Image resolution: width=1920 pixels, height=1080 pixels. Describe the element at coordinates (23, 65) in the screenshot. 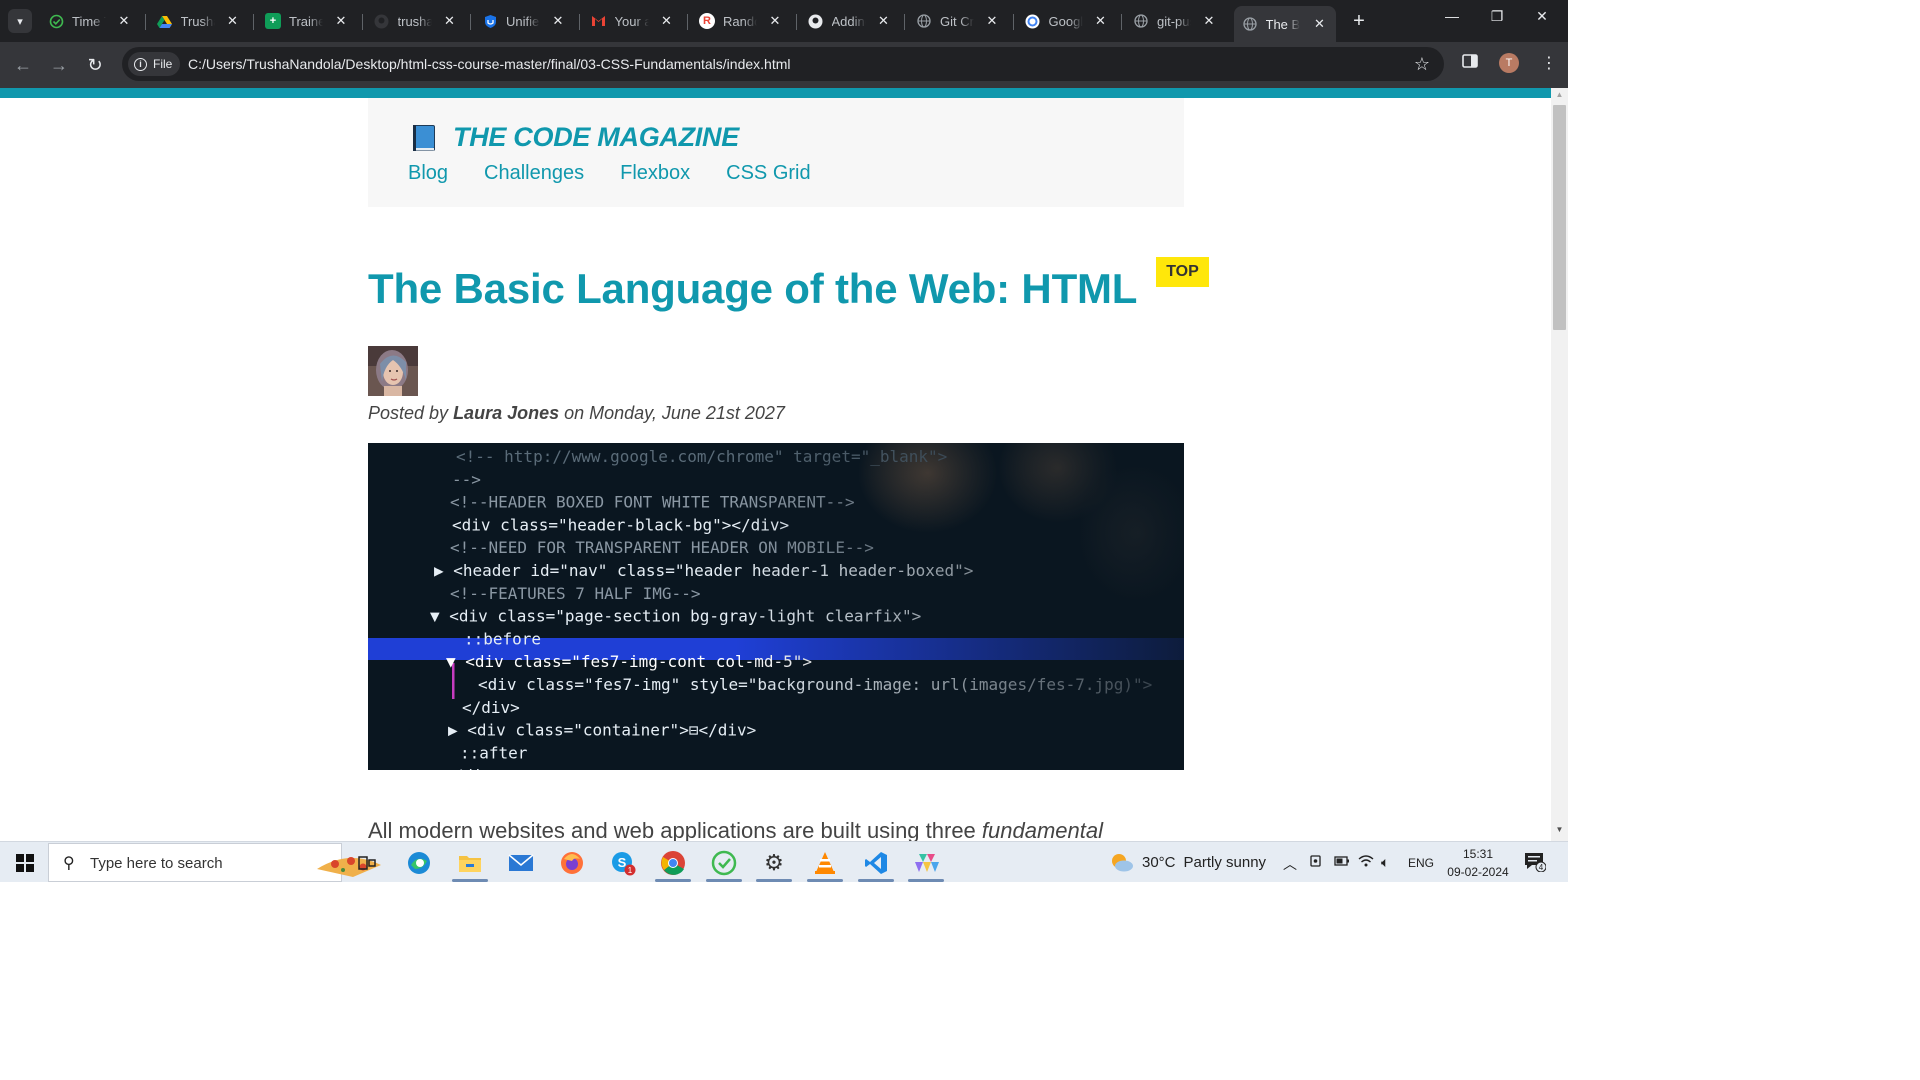

I see `back-arrow-icon: ←` at that location.